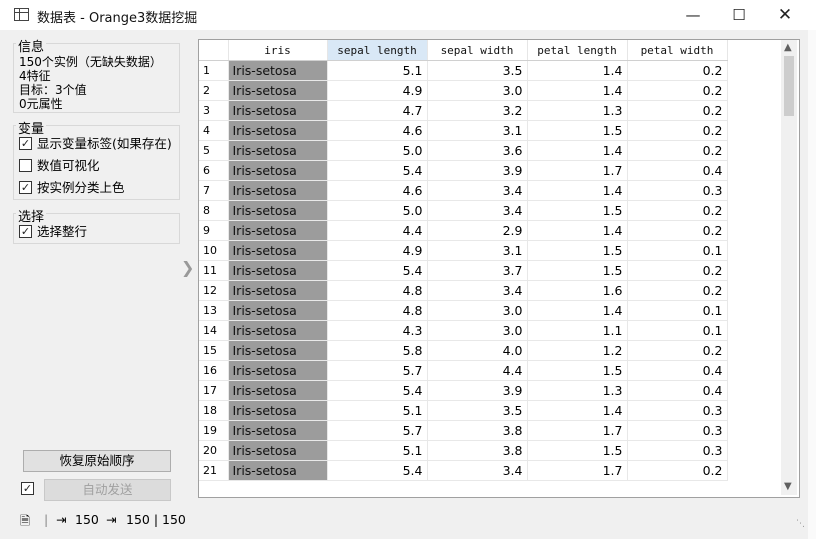 The height and width of the screenshot is (539, 816). What do you see at coordinates (477, 50) in the screenshot?
I see `column-header-sepal-width: sepal width` at bounding box center [477, 50].